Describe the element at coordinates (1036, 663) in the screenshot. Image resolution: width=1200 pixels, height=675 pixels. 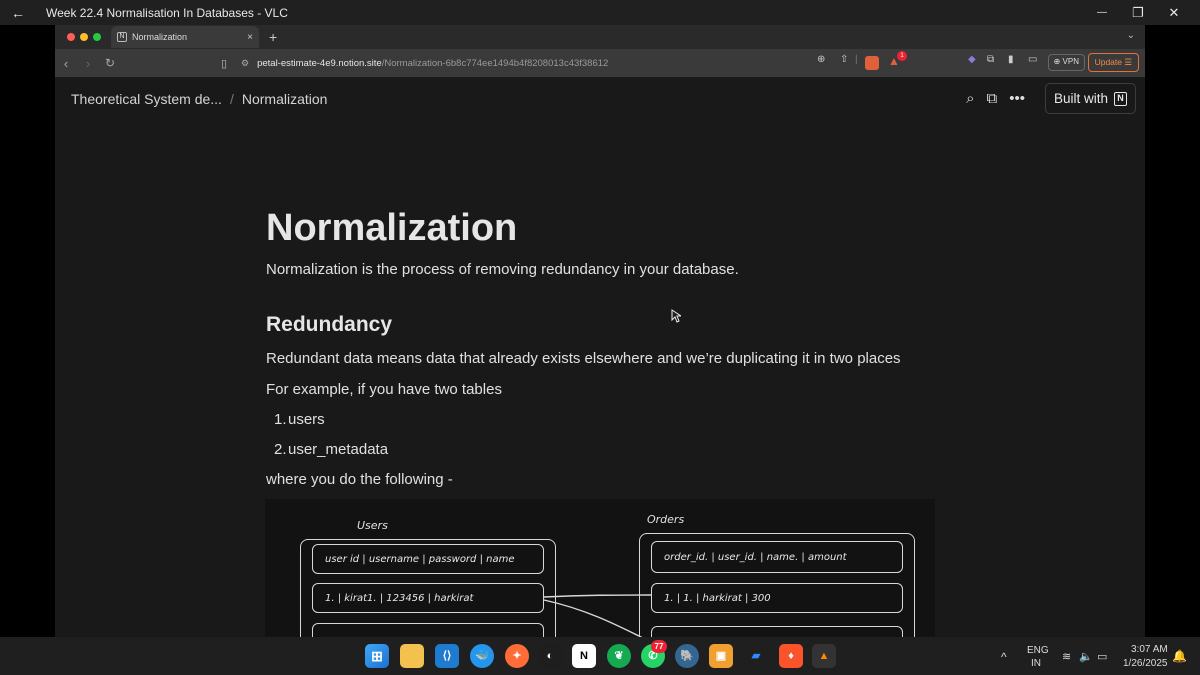
I see `language-bottom: IN` at that location.